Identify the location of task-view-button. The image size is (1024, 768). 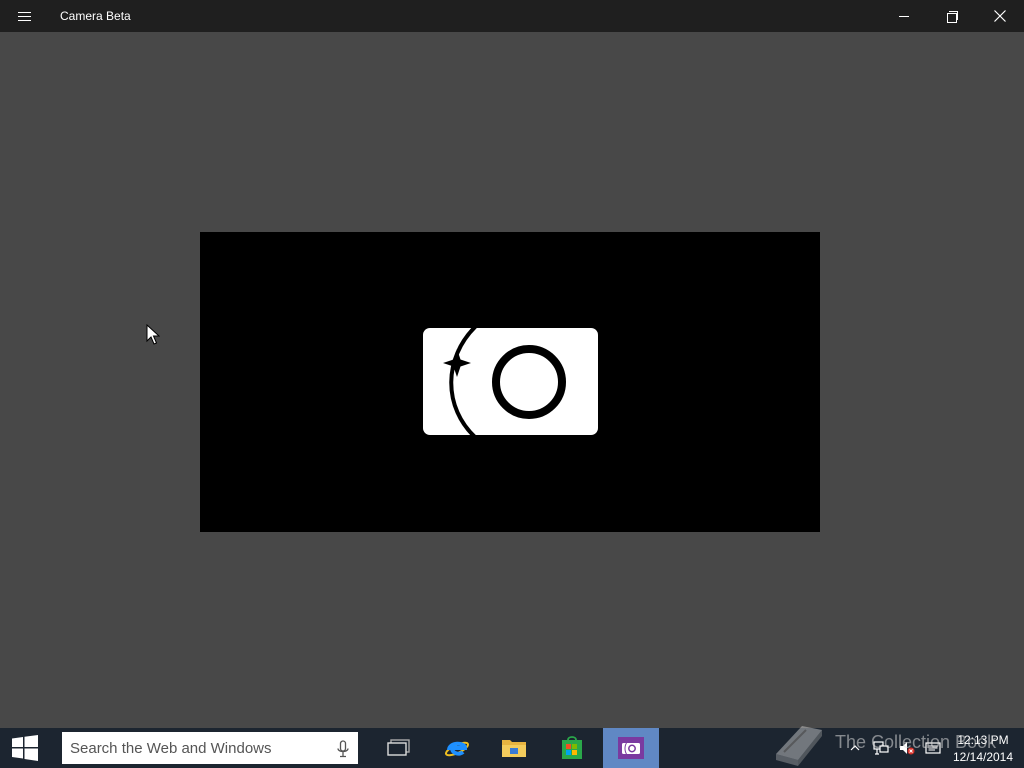
(399, 748).